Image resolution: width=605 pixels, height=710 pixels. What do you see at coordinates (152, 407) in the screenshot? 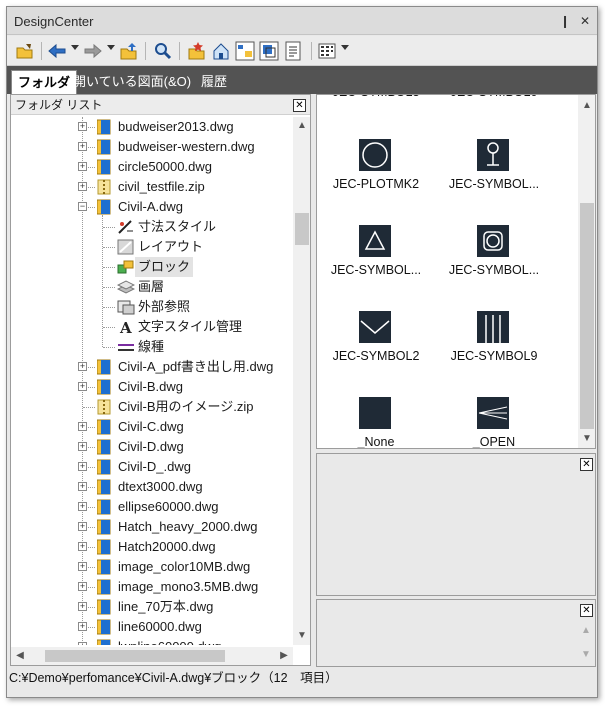
I see `tree-item: Civil-B用のイメージ.zip` at bounding box center [152, 407].